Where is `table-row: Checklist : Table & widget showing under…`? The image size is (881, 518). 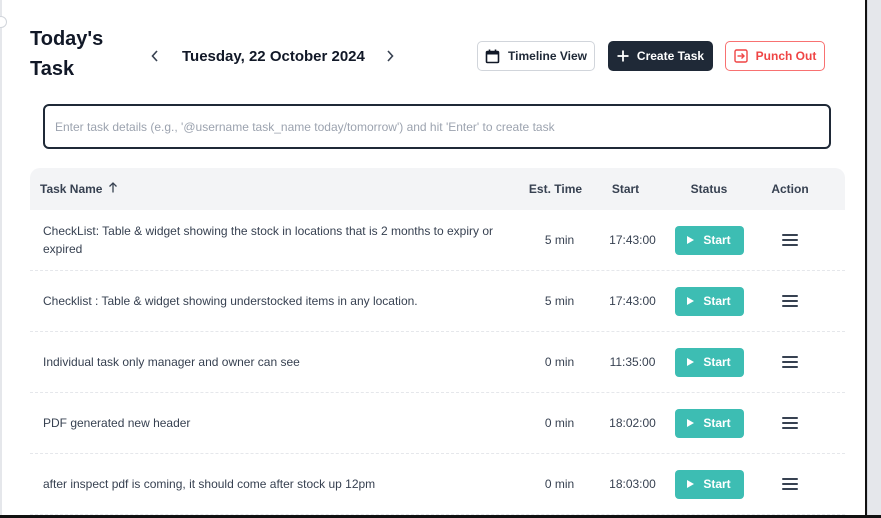
table-row: Checklist : Table & widget showing under… is located at coordinates (437, 301).